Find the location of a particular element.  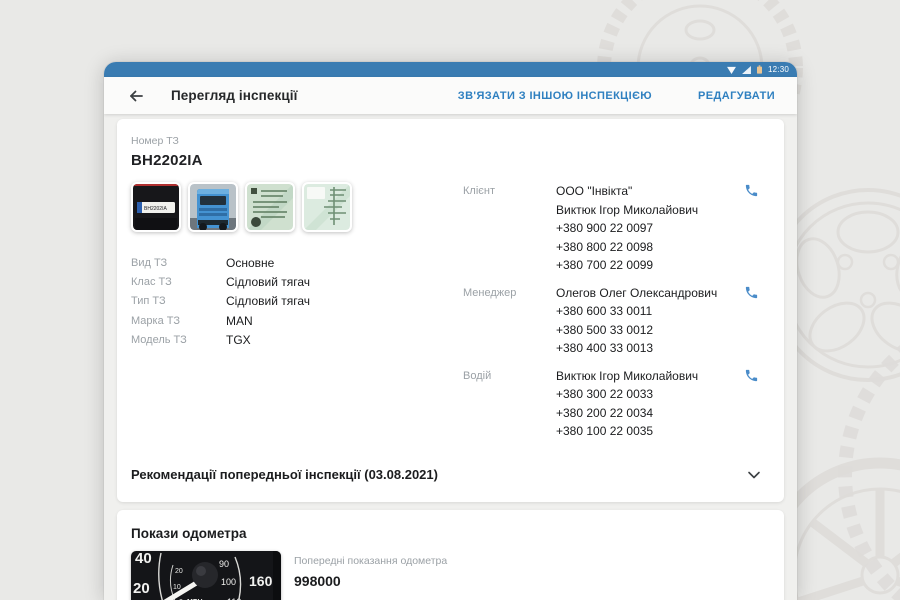

vehicle-number-label: Номер ТЗ is located at coordinates (155, 141).